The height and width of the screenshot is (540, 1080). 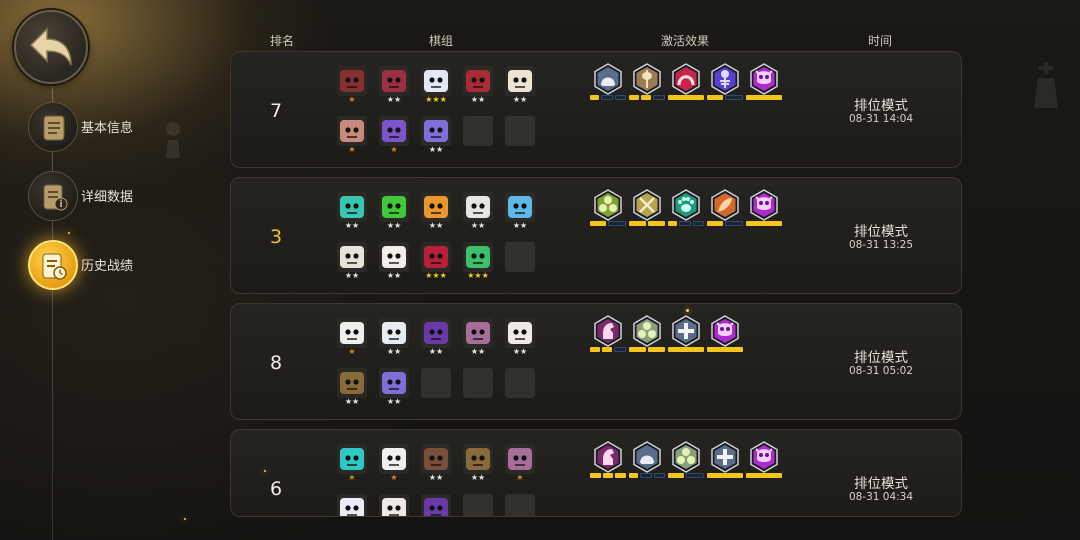 What do you see at coordinates (596, 235) in the screenshot?
I see `record-card: 3 ★★ ★★ ★★ ★★ ★★ ★★ ★★ ★★★ ★★★ 排位模式 08-31 13:25` at bounding box center [596, 235].